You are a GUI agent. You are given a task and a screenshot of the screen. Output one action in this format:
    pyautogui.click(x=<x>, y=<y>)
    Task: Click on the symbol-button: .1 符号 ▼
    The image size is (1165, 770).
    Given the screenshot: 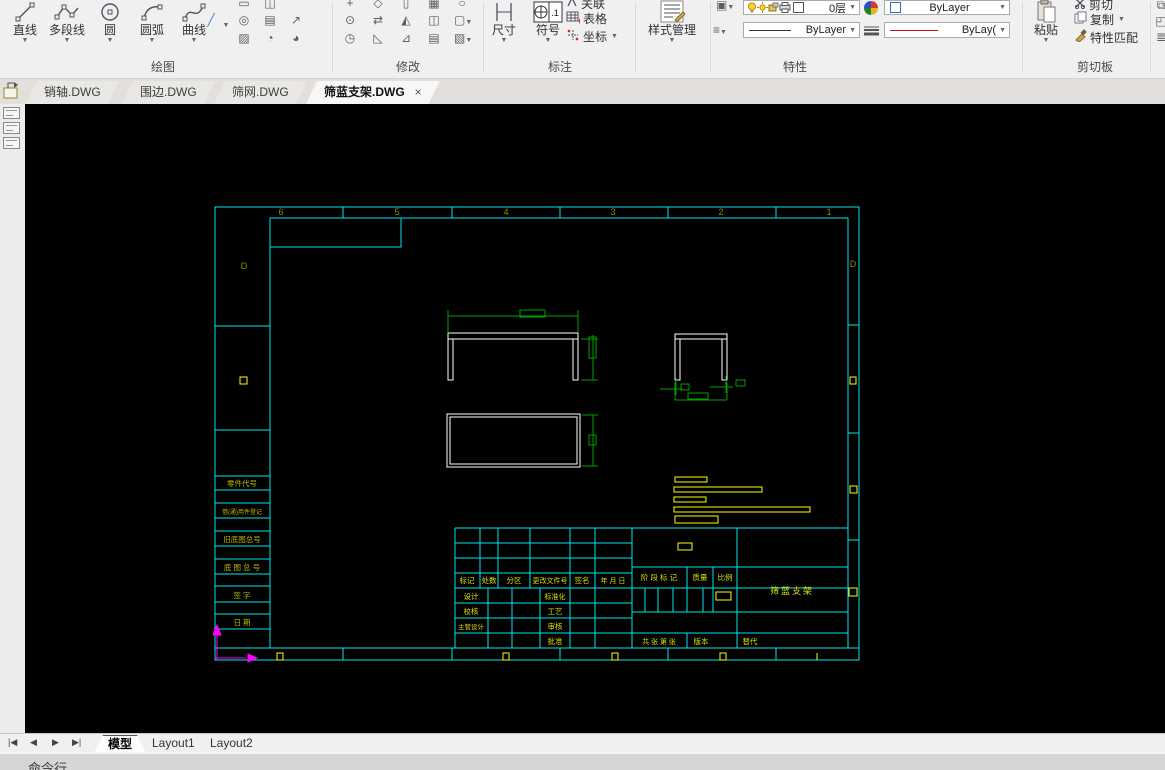 What is the action you would take?
    pyautogui.click(x=548, y=22)
    